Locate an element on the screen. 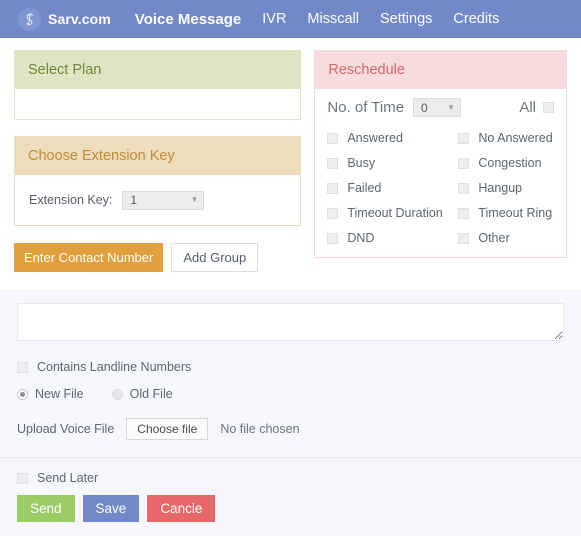  form-divider is located at coordinates (290, 457).